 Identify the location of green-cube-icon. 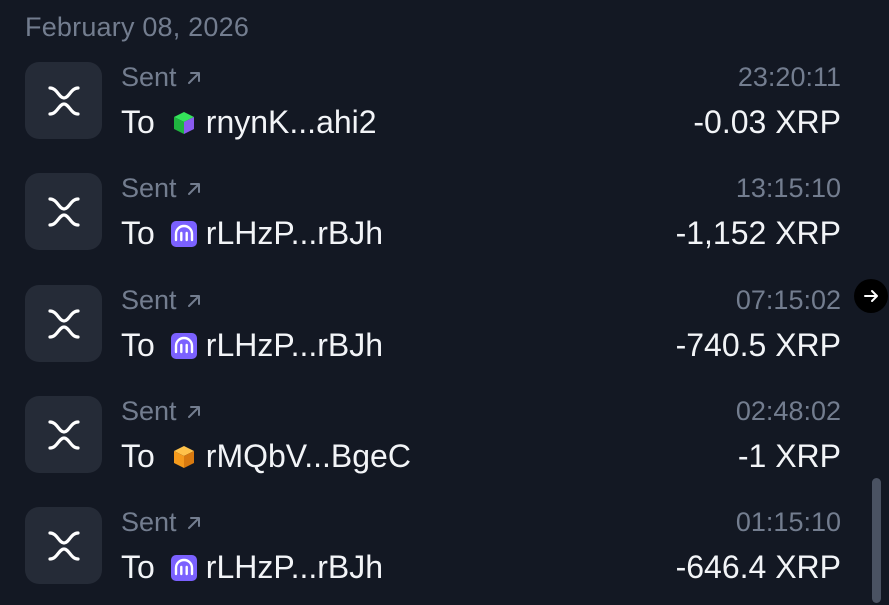
(183, 122).